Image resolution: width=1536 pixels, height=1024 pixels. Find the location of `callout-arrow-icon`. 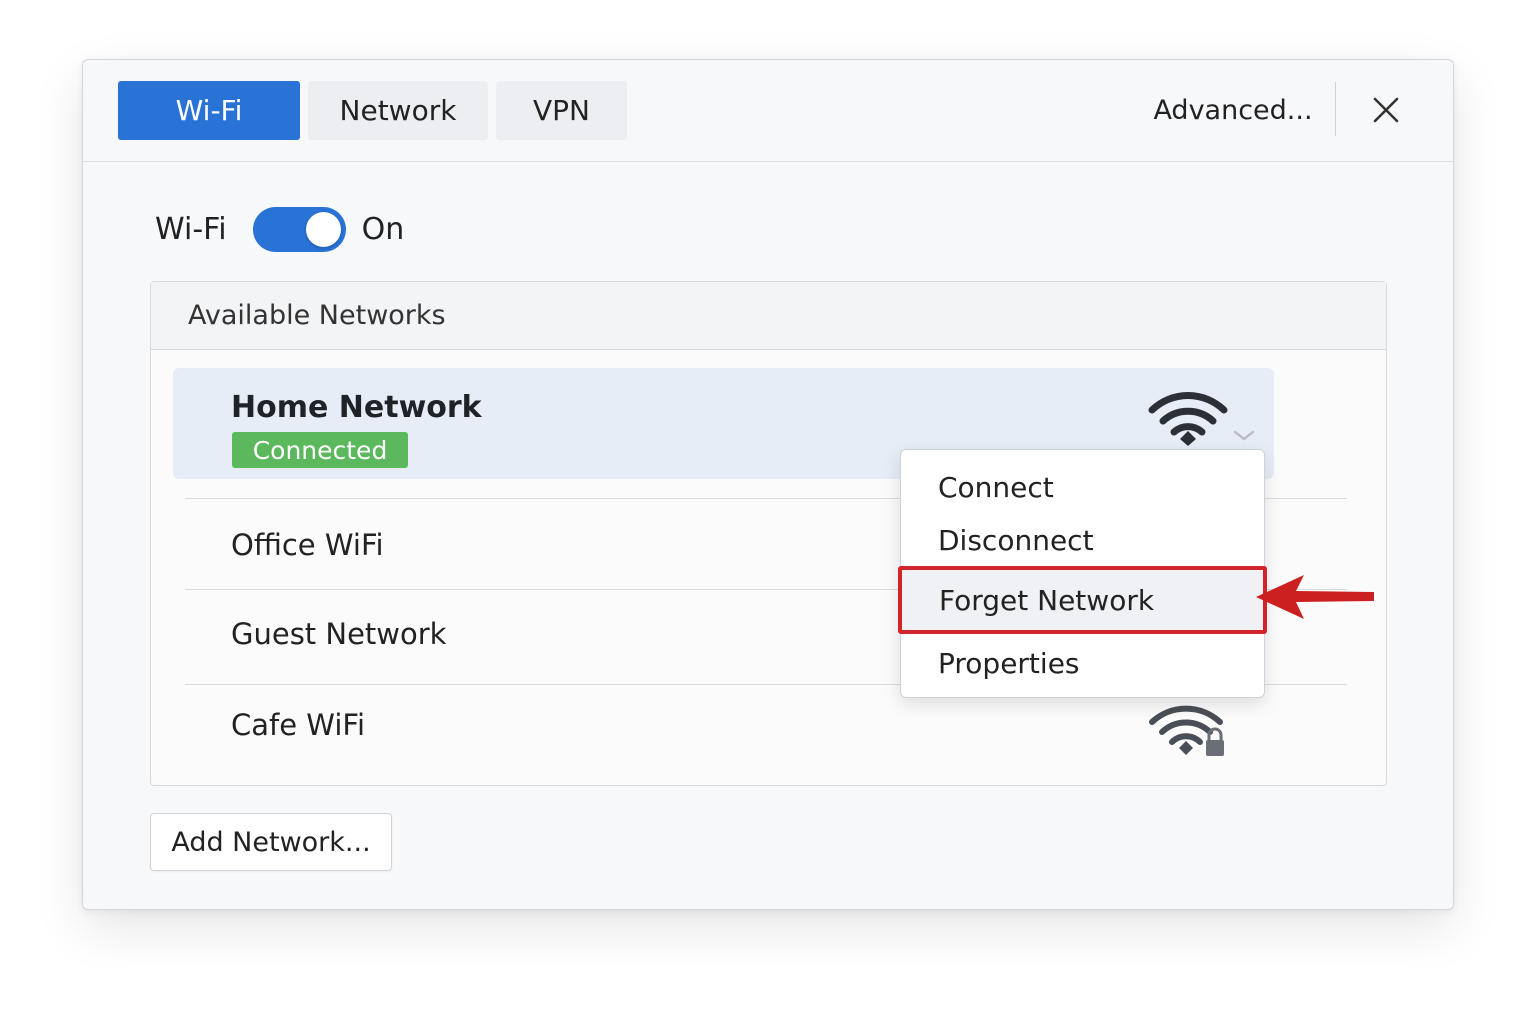

callout-arrow-icon is located at coordinates (1315, 597).